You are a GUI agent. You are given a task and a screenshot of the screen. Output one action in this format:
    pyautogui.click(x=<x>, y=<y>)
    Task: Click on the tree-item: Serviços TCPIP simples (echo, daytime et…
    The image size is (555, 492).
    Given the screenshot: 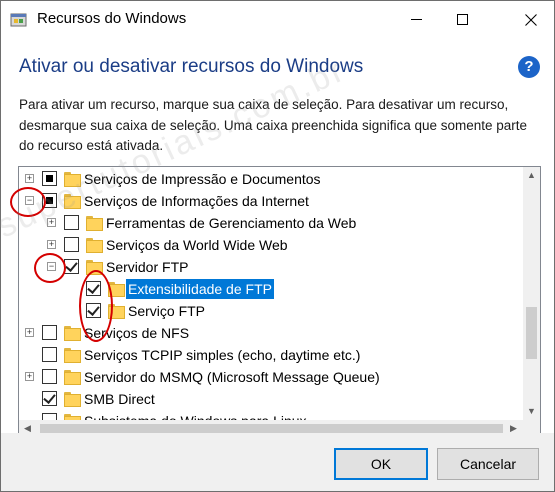 What is the action you would take?
    pyautogui.click(x=270, y=355)
    